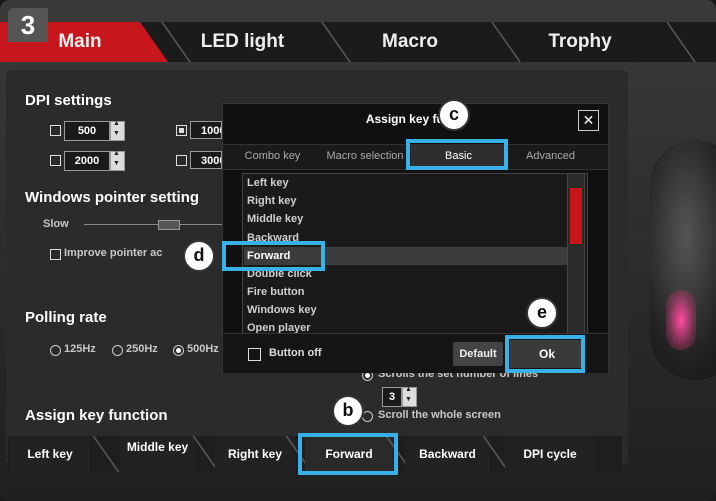  I want to click on step-number-badge: 3, so click(28, 25).